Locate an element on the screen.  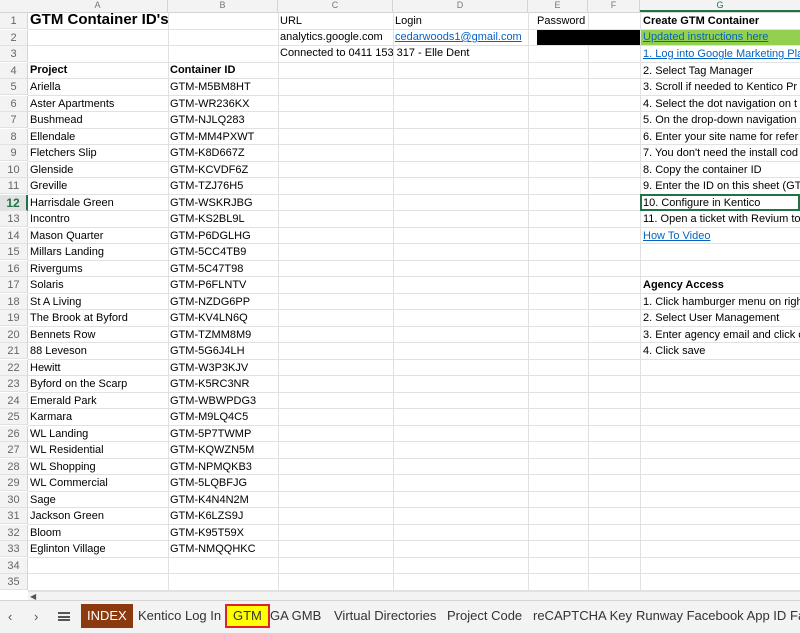
row-header: 13 is located at coordinates (14, 219).